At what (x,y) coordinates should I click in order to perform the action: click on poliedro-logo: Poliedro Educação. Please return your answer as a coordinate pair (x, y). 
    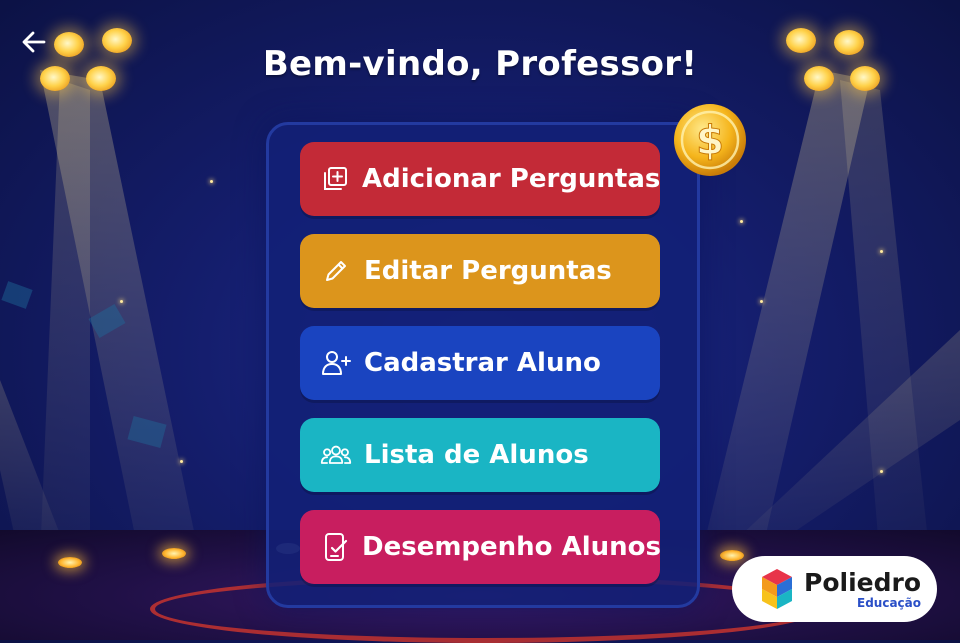
    Looking at the image, I should click on (834, 589).